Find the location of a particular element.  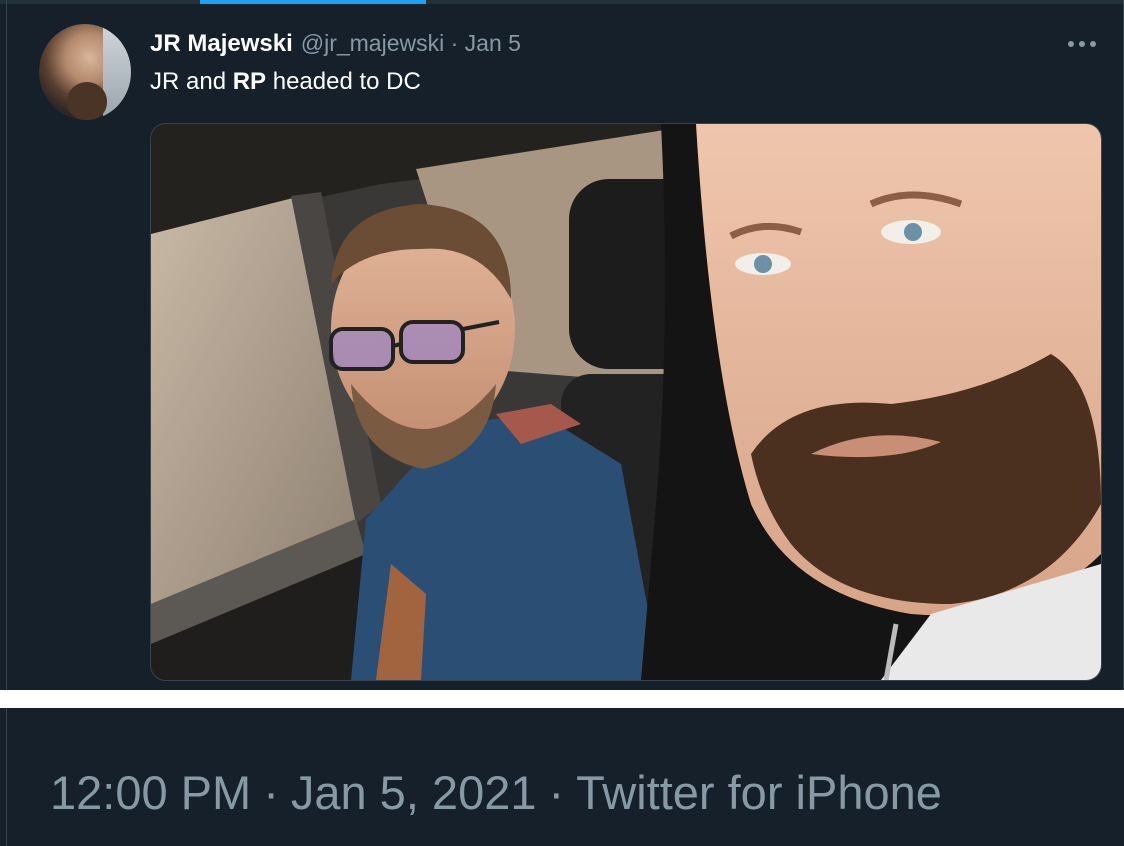

more-options-button is located at coordinates (1082, 44).